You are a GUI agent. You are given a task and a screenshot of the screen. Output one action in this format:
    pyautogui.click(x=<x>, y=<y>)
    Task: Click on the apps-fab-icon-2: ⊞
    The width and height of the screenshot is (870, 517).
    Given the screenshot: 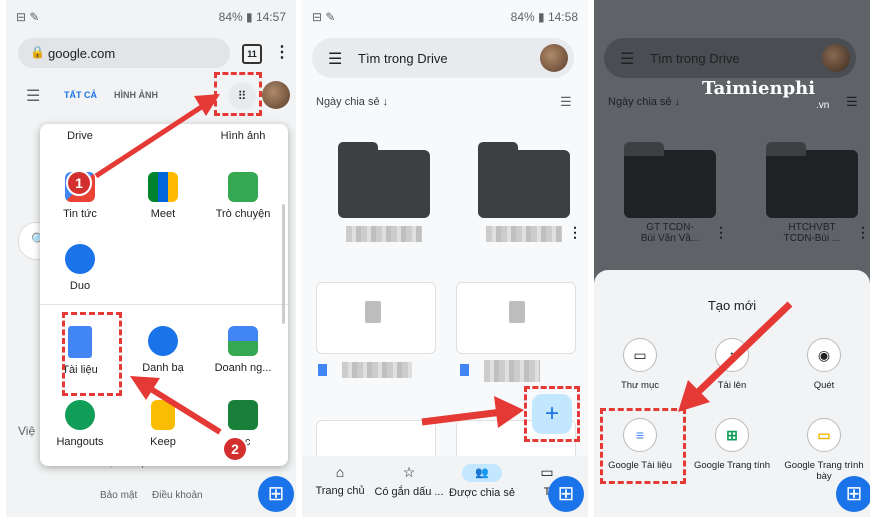 What is the action you would take?
    pyautogui.click(x=566, y=494)
    